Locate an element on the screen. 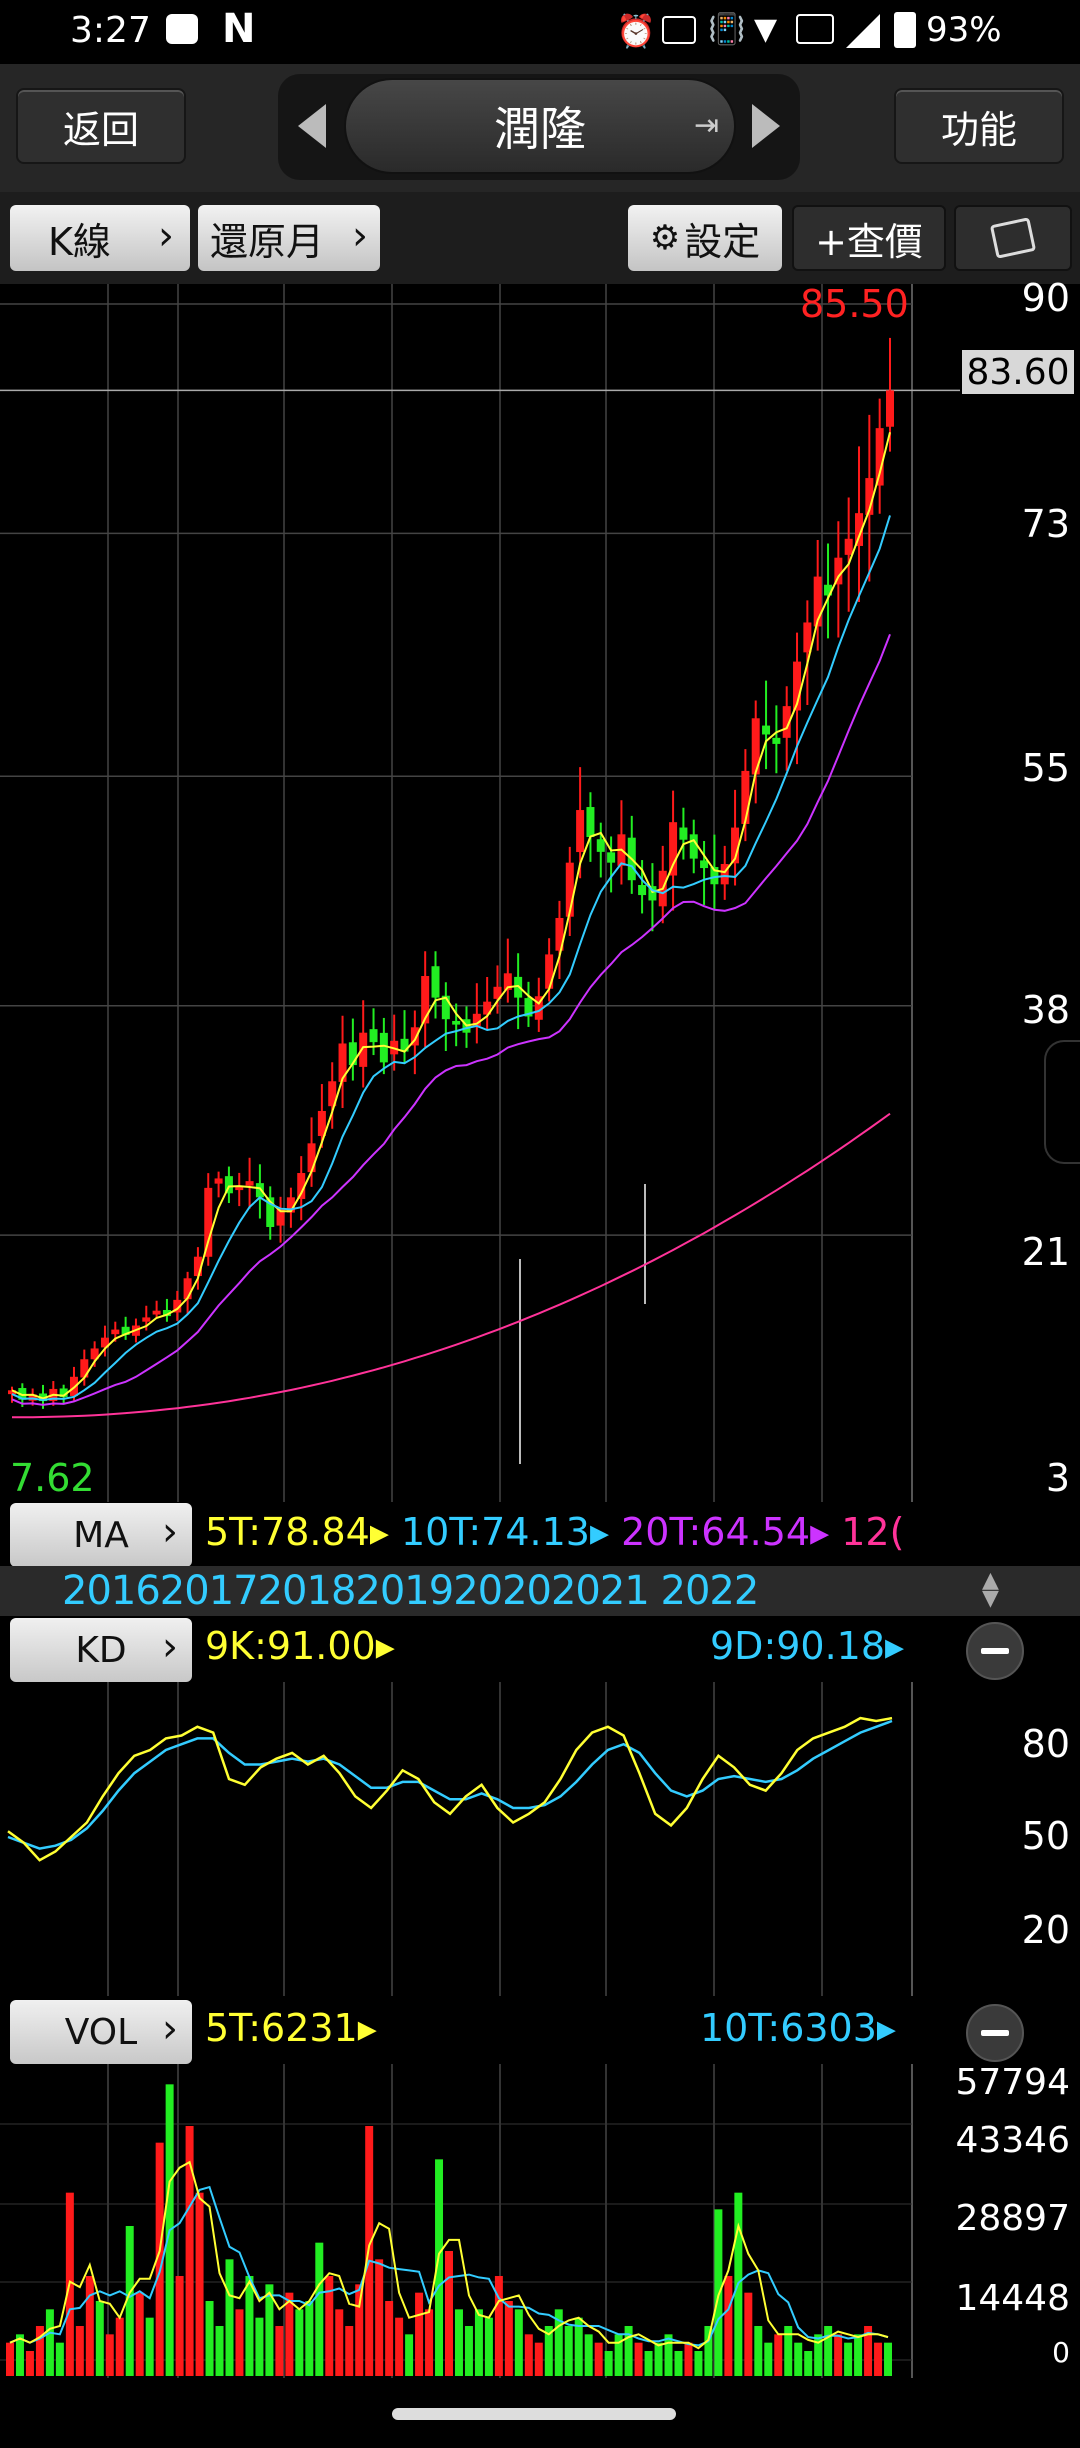 Image resolution: width=1080 pixels, height=2448 pixels. vol-axis-label: 0 is located at coordinates (1061, 2352).